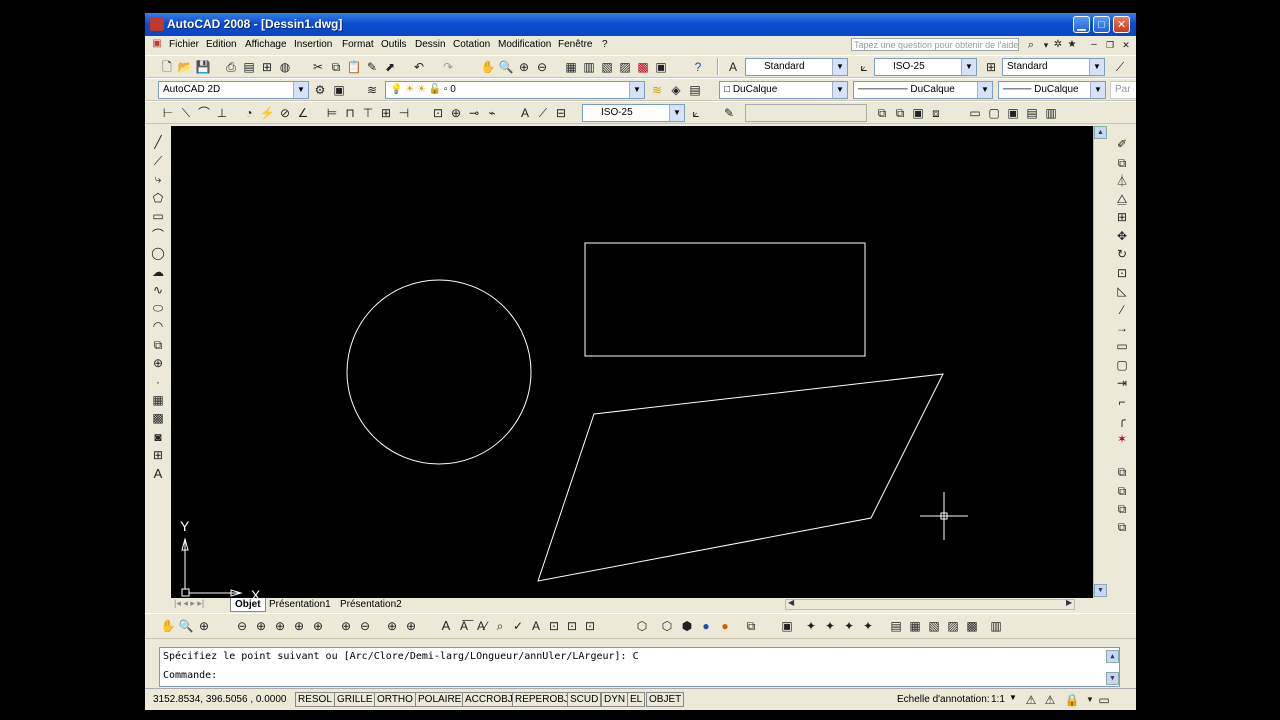  Describe the element at coordinates (1081, 24) in the screenshot. I see `minimize-button: ▁` at that location.